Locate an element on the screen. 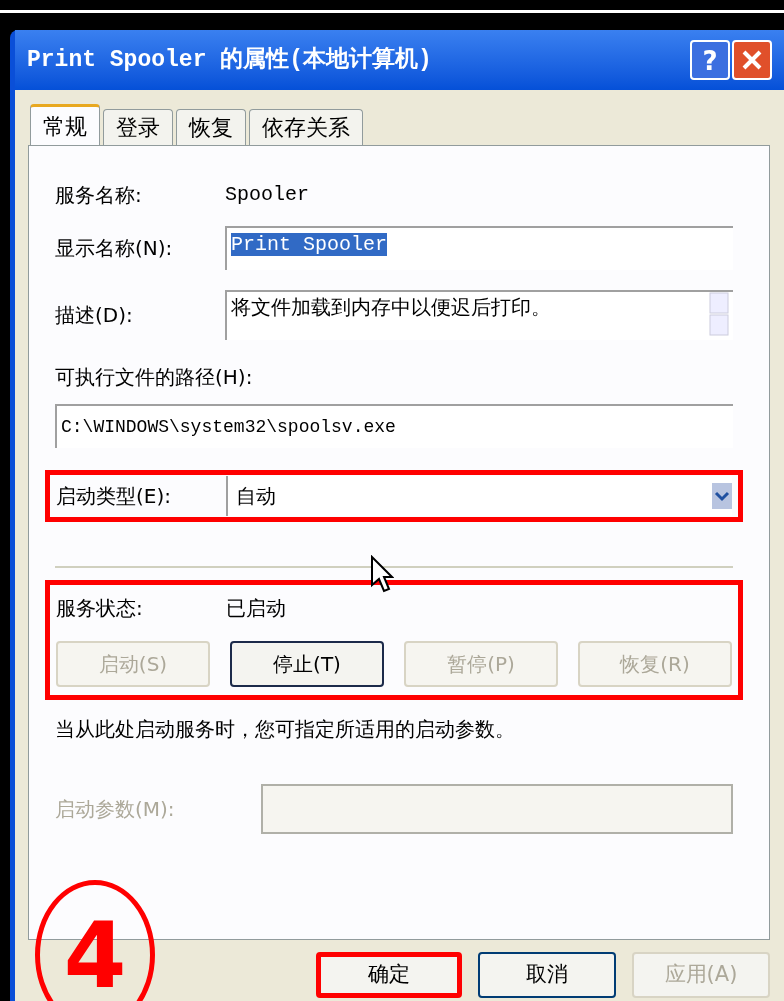 This screenshot has width=784, height=1001. service-status: 已启动 is located at coordinates (256, 608).